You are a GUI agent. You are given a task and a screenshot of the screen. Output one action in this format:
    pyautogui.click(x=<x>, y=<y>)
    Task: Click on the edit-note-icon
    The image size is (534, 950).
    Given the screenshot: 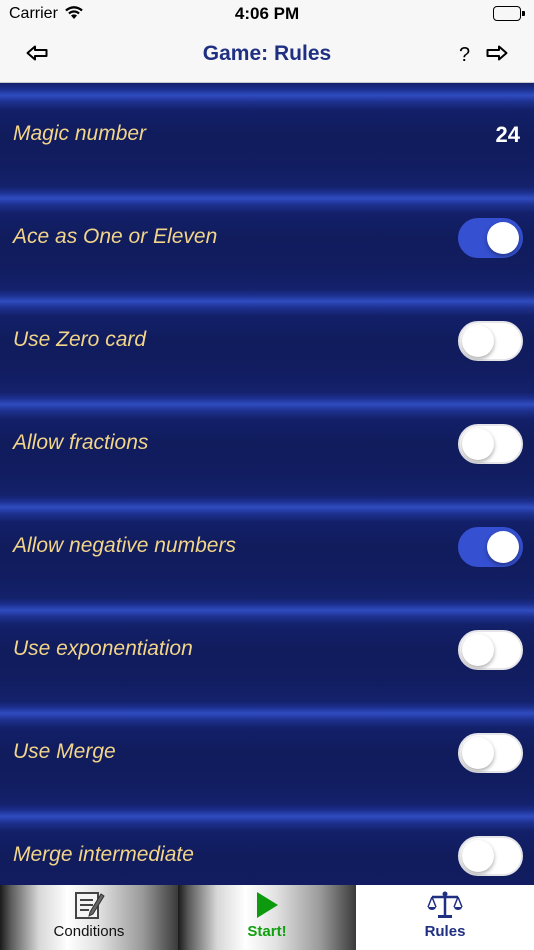 What is the action you would take?
    pyautogui.click(x=89, y=905)
    